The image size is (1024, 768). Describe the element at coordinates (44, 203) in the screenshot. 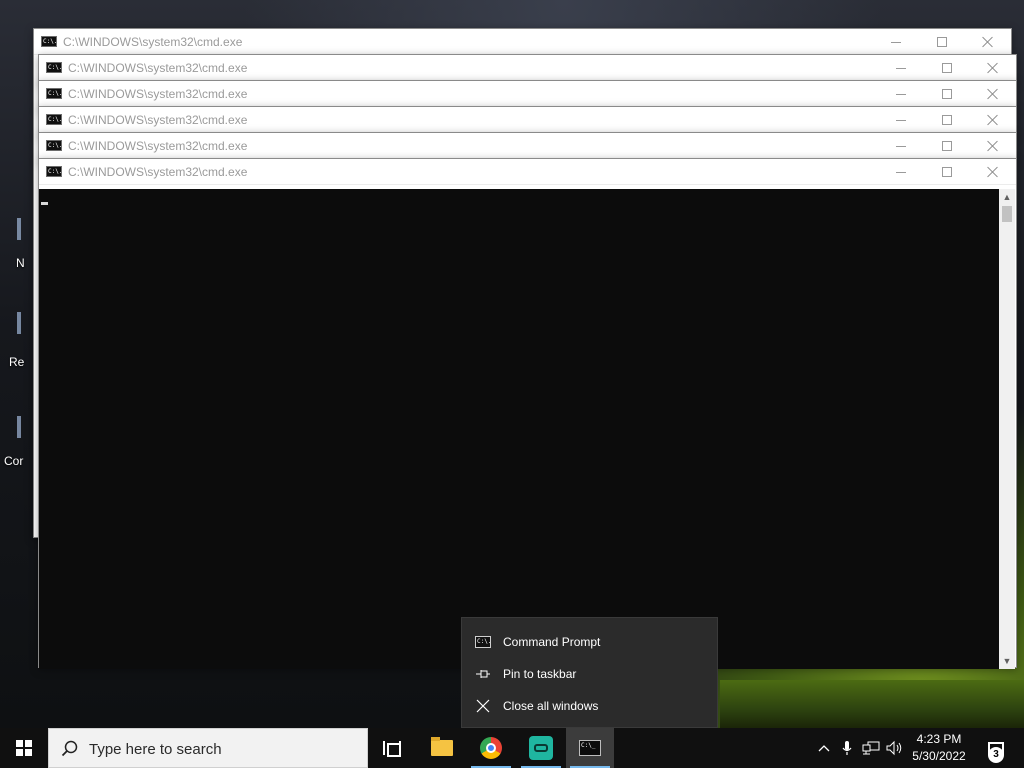

I see `text-cursor` at that location.